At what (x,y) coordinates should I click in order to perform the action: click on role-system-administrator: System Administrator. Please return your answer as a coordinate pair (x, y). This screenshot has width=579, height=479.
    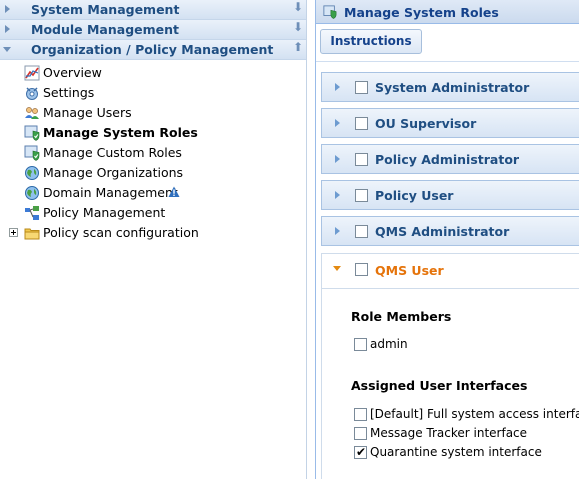
    Looking at the image, I should click on (450, 87).